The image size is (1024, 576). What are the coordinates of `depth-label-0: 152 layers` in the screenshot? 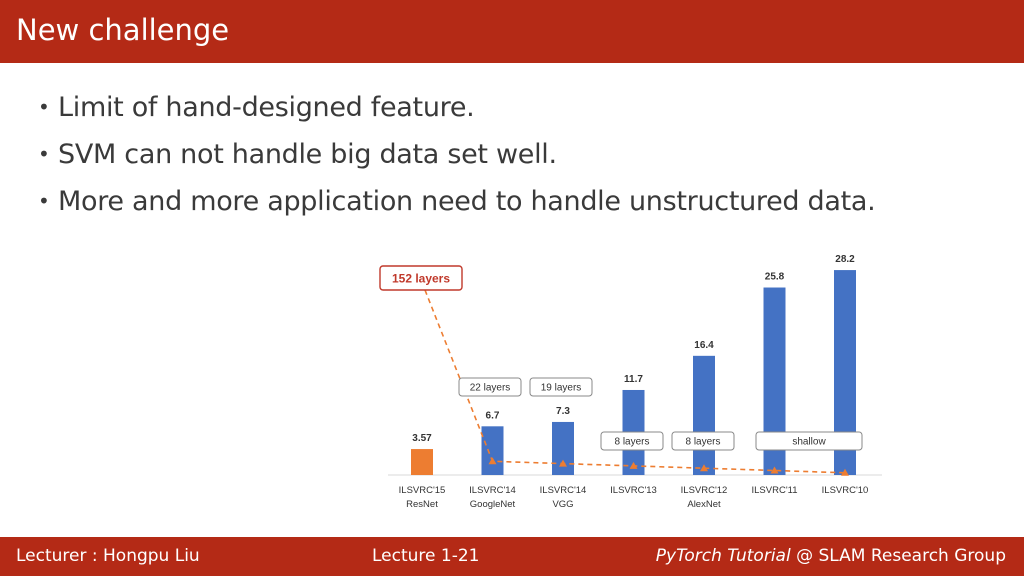 It's located at (421, 278).